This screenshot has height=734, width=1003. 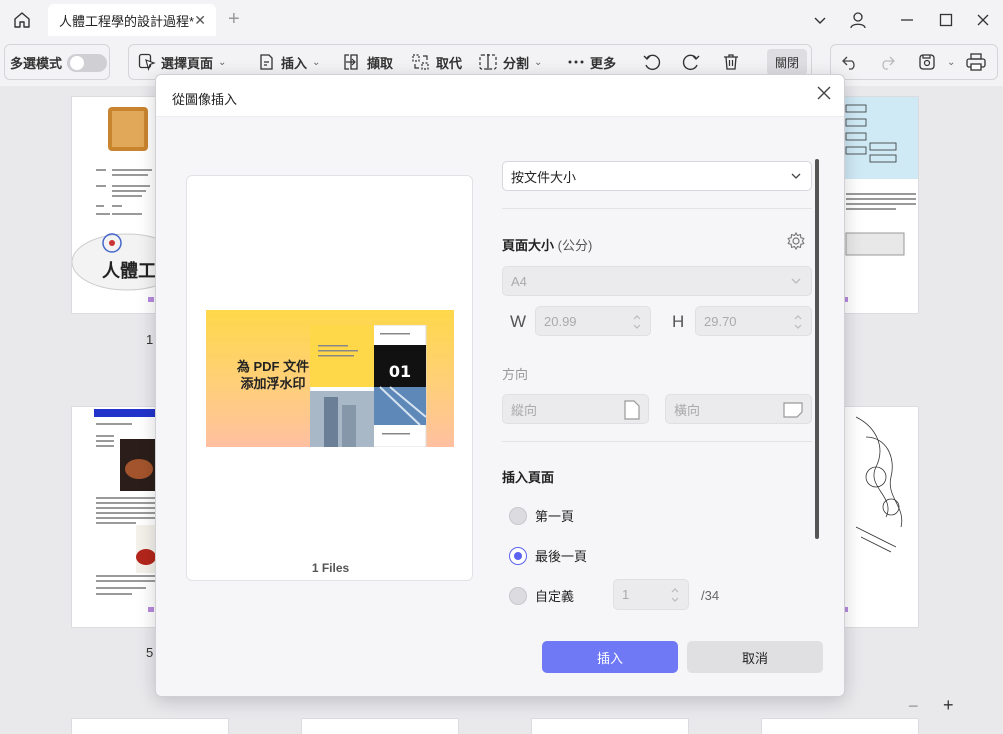 I want to click on preview-image: 為 PDF 文件 添加浮水印 01, so click(x=330, y=378).